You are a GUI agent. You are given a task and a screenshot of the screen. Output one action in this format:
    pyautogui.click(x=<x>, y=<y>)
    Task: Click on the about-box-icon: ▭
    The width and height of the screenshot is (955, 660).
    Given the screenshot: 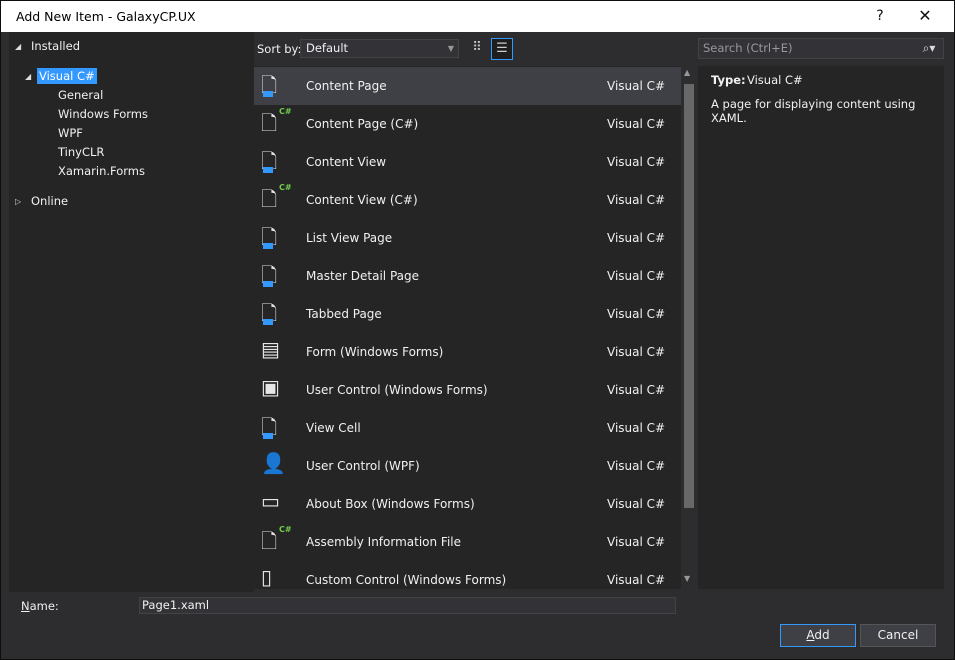 What is the action you would take?
    pyautogui.click(x=270, y=501)
    